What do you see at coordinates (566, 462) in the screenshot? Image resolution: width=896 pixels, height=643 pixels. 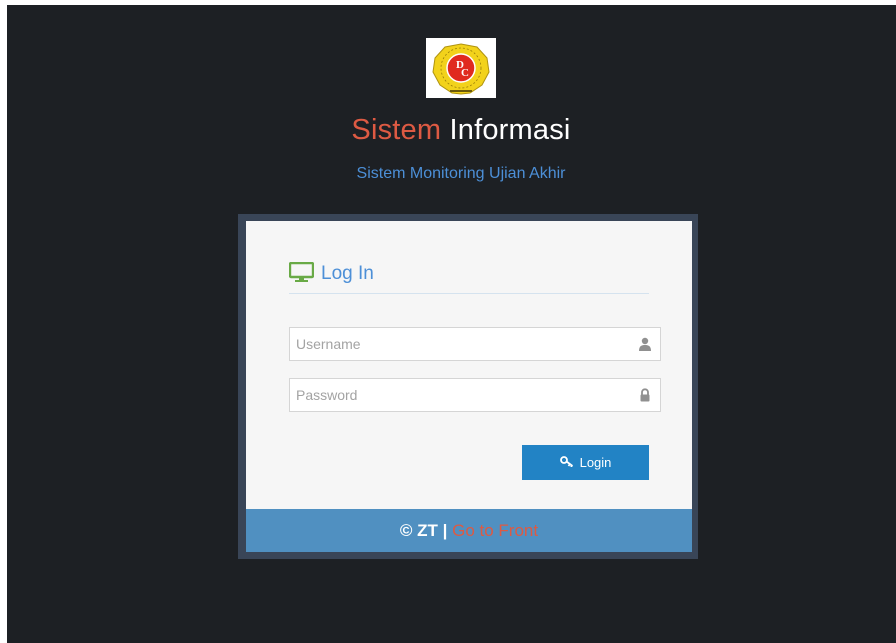 I see `key-icon` at bounding box center [566, 462].